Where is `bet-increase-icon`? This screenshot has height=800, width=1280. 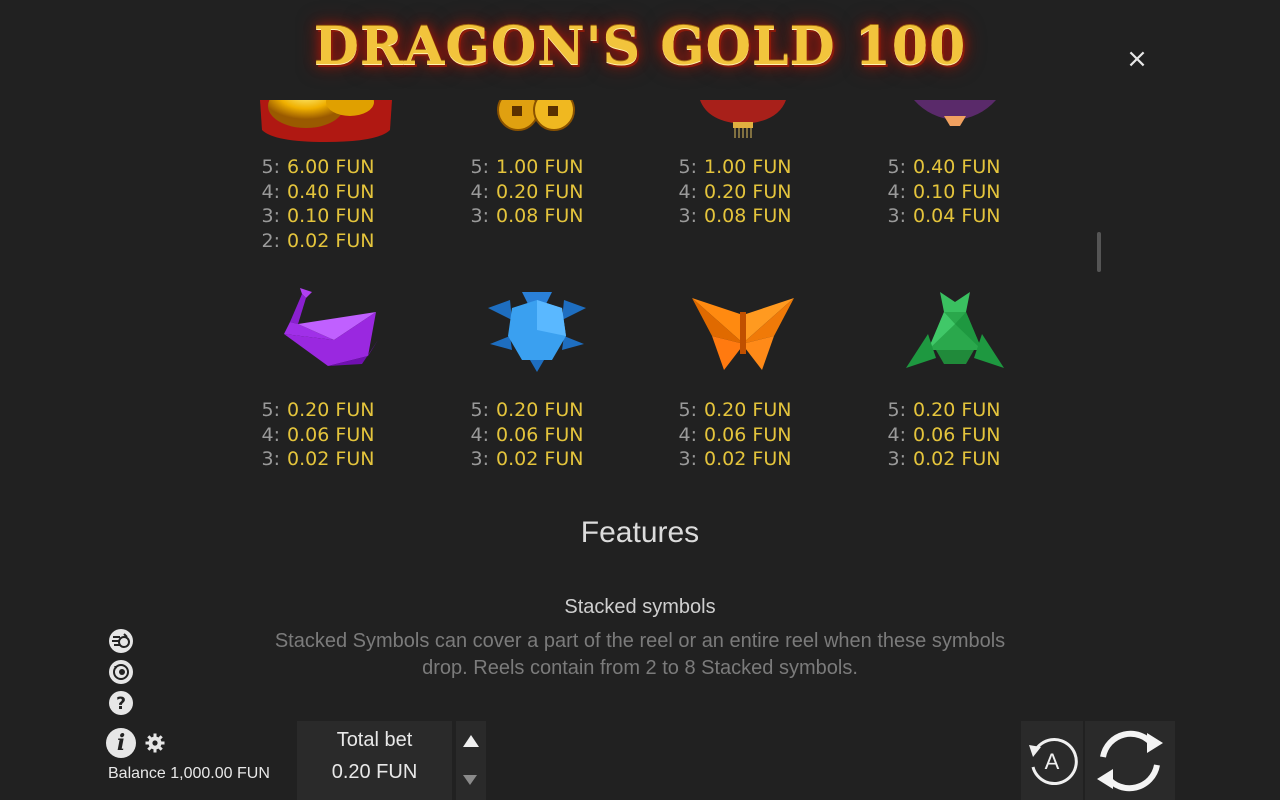 bet-increase-icon is located at coordinates (471, 741).